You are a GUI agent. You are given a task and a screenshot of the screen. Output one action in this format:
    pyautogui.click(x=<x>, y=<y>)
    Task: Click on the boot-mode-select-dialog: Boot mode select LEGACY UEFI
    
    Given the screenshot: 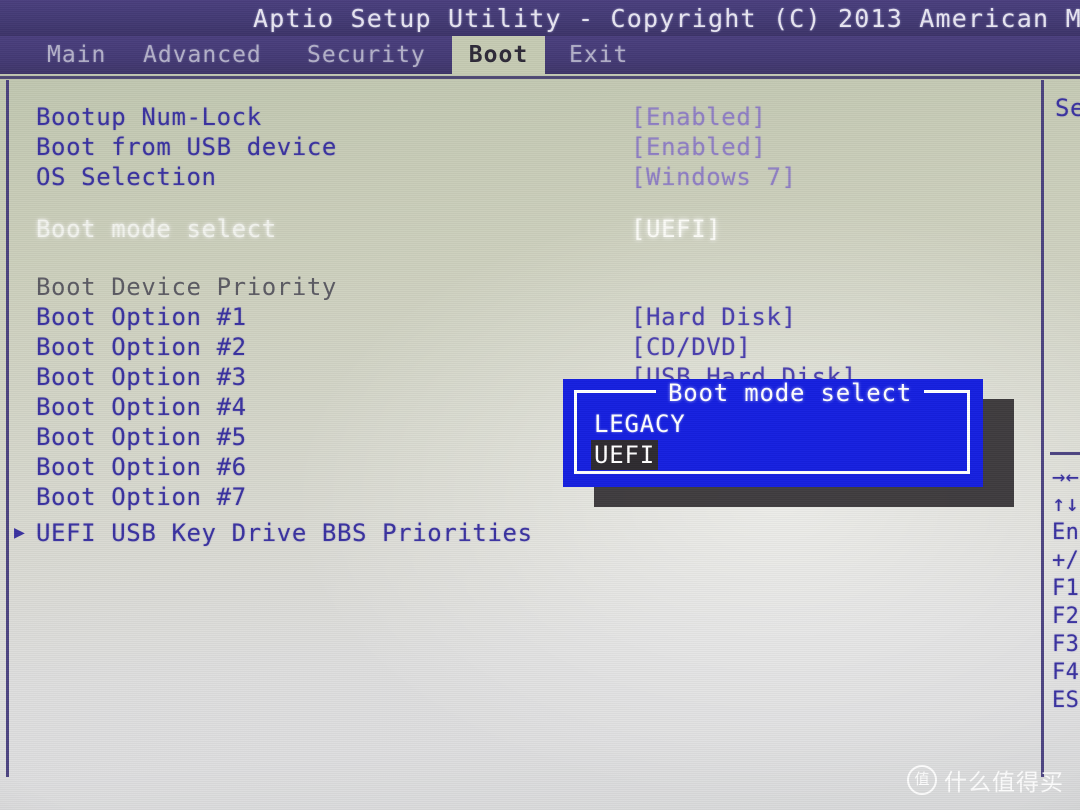 What is the action you would take?
    pyautogui.click(x=773, y=433)
    